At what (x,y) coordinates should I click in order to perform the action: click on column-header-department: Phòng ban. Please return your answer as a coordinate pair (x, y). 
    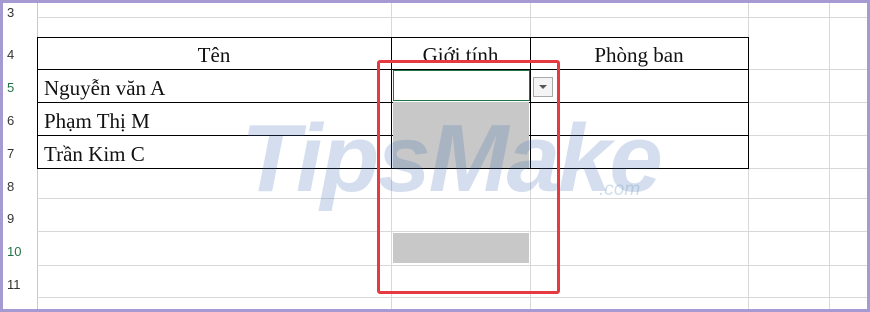
    Looking at the image, I should click on (639, 55).